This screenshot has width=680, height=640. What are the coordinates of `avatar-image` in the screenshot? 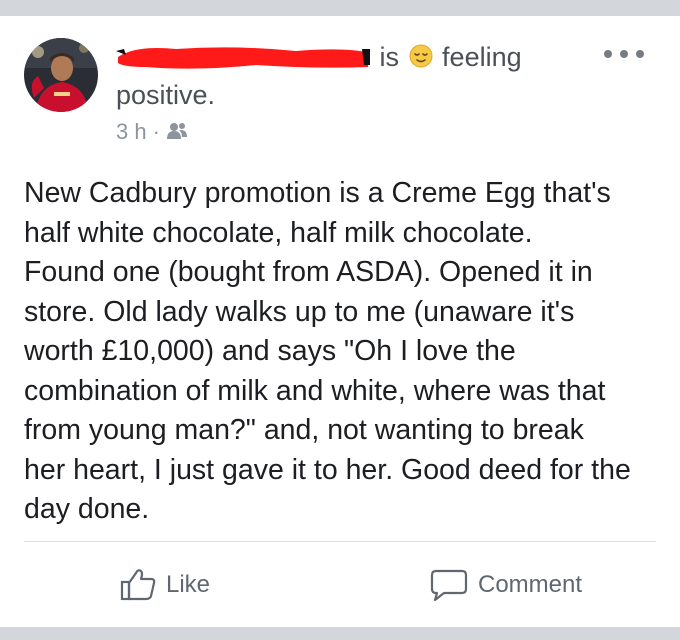 It's located at (61, 75).